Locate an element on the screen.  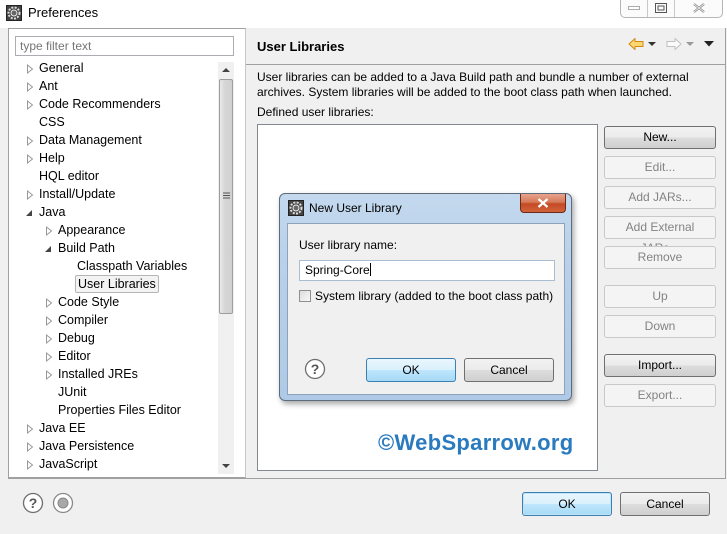
window-controls is located at coordinates (671, 9).